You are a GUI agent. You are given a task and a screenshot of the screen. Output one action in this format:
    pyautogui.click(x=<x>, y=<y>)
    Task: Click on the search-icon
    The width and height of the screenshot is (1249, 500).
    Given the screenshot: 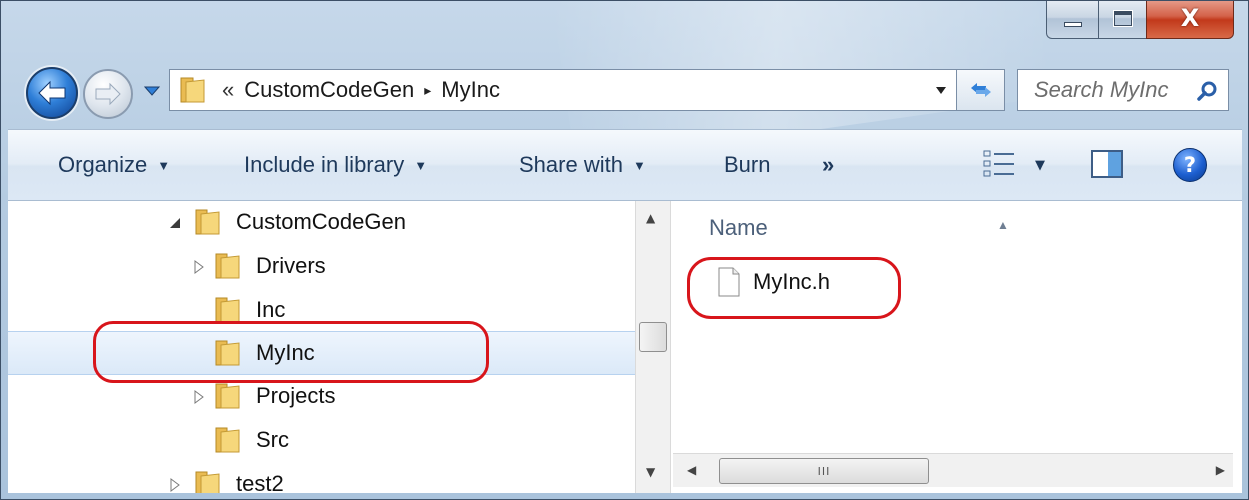 What is the action you would take?
    pyautogui.click(x=1207, y=91)
    